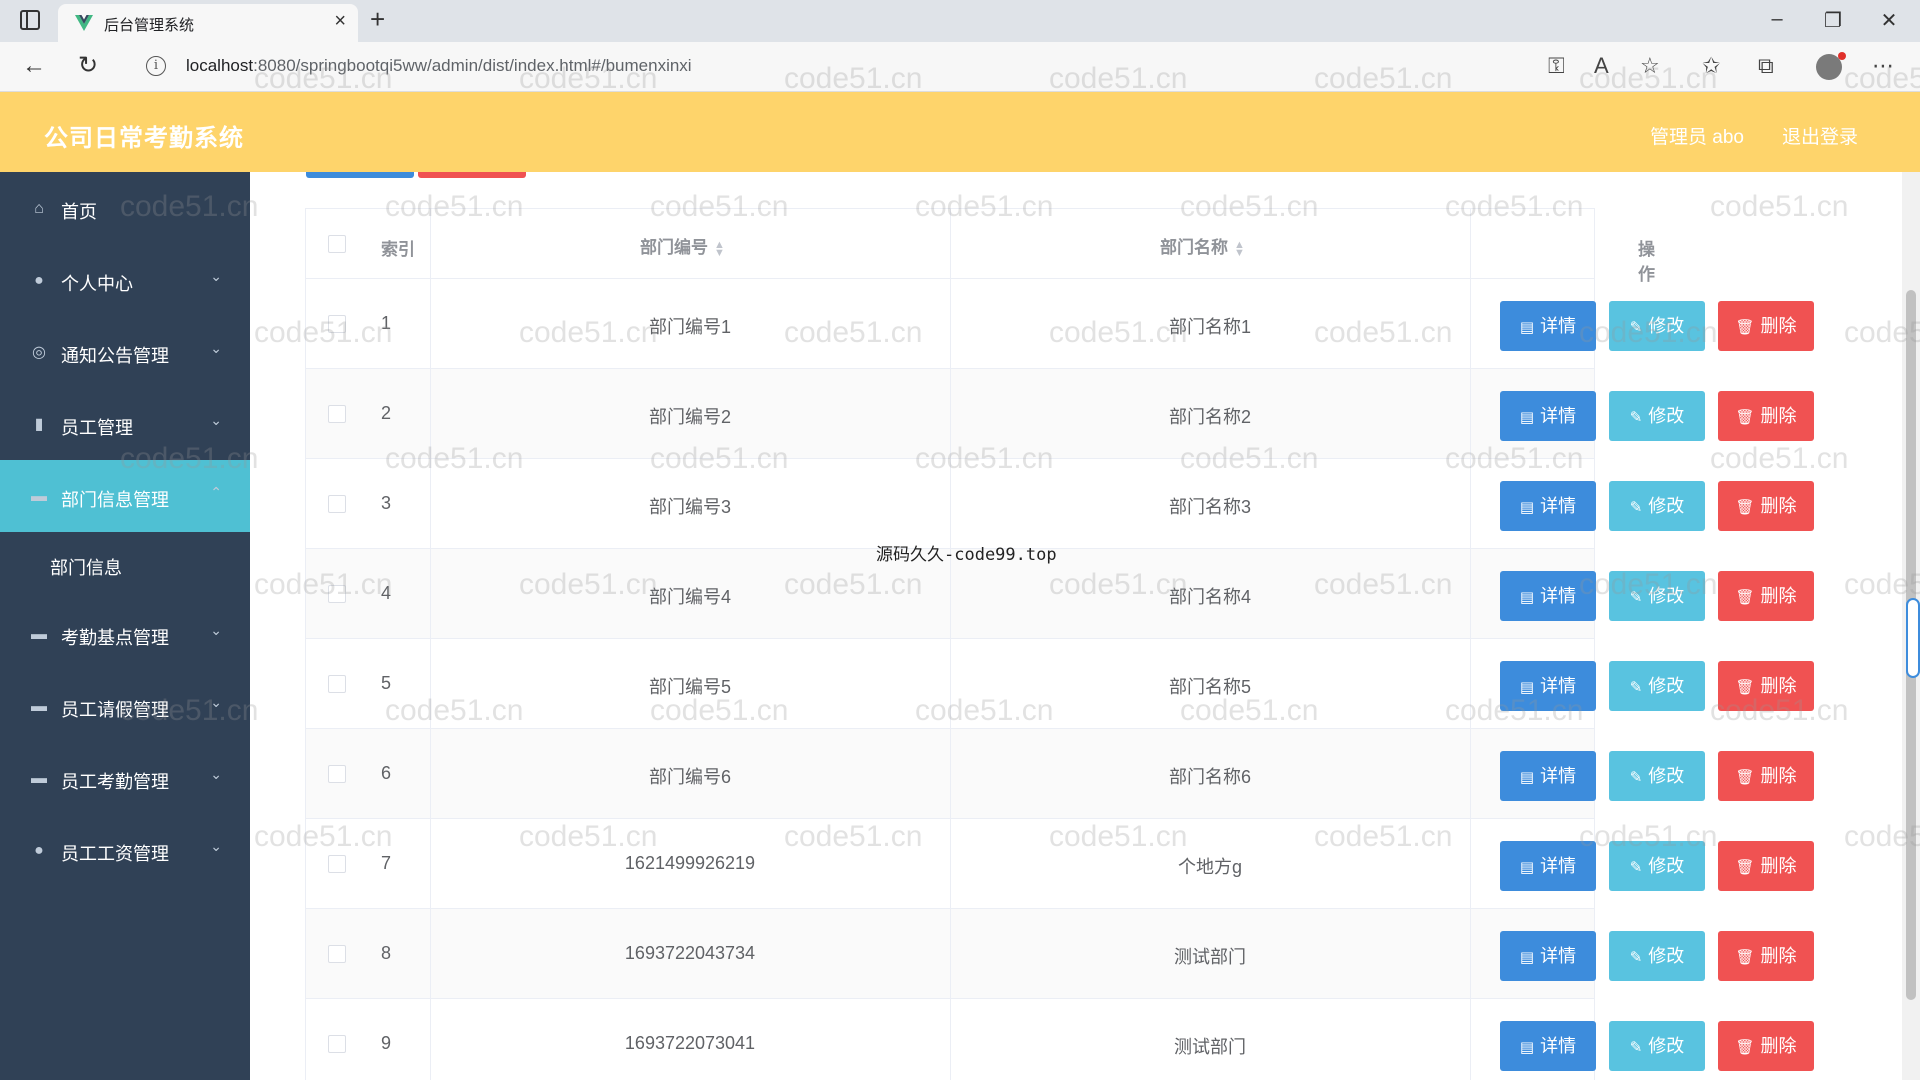 This screenshot has height=1080, width=1920. What do you see at coordinates (360, 175) in the screenshot?
I see `add-button` at bounding box center [360, 175].